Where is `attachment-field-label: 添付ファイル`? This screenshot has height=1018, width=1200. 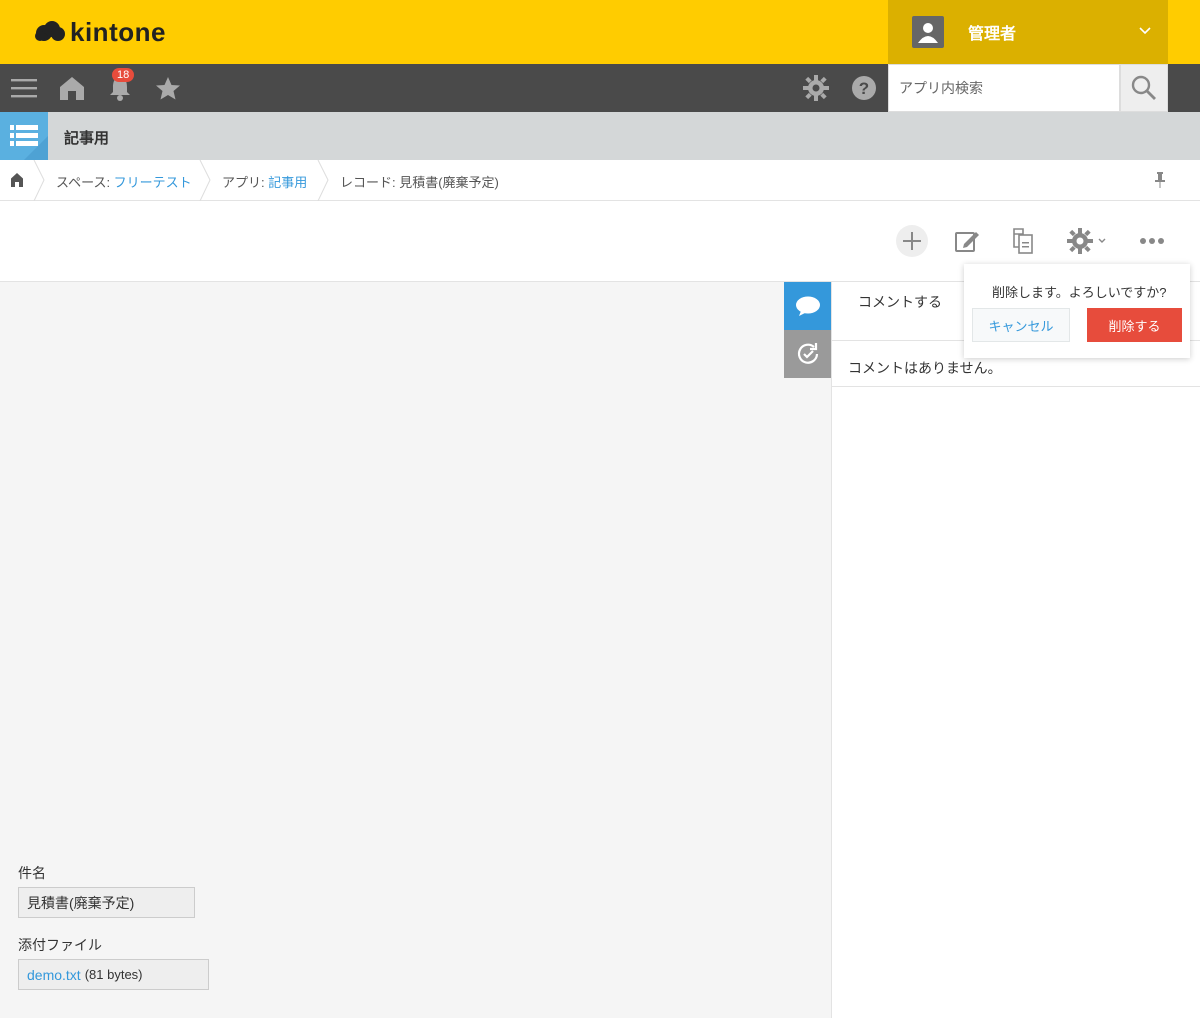 attachment-field-label: 添付ファイル is located at coordinates (60, 945).